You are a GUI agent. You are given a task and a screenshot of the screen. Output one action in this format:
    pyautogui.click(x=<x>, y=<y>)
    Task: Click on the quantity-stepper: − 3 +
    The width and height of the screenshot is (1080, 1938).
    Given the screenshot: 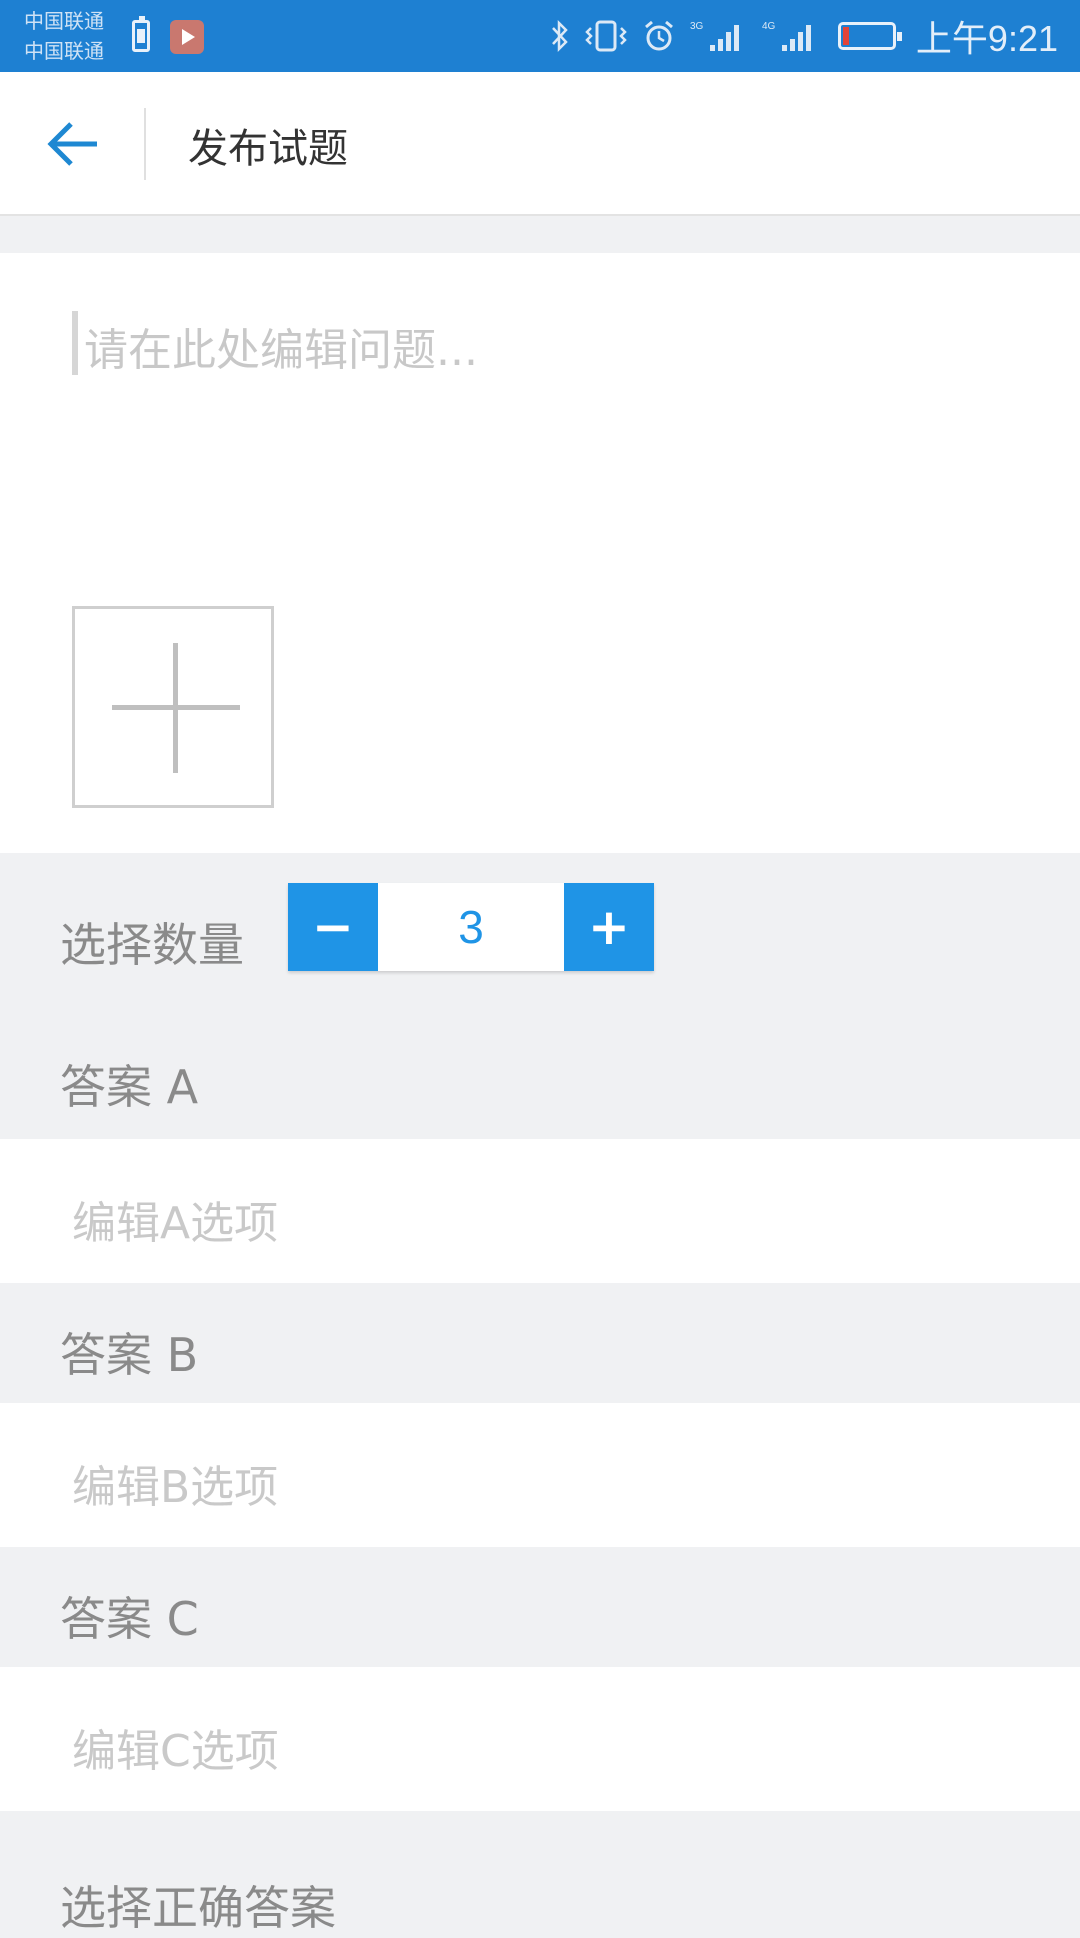 What is the action you would take?
    pyautogui.click(x=471, y=927)
    